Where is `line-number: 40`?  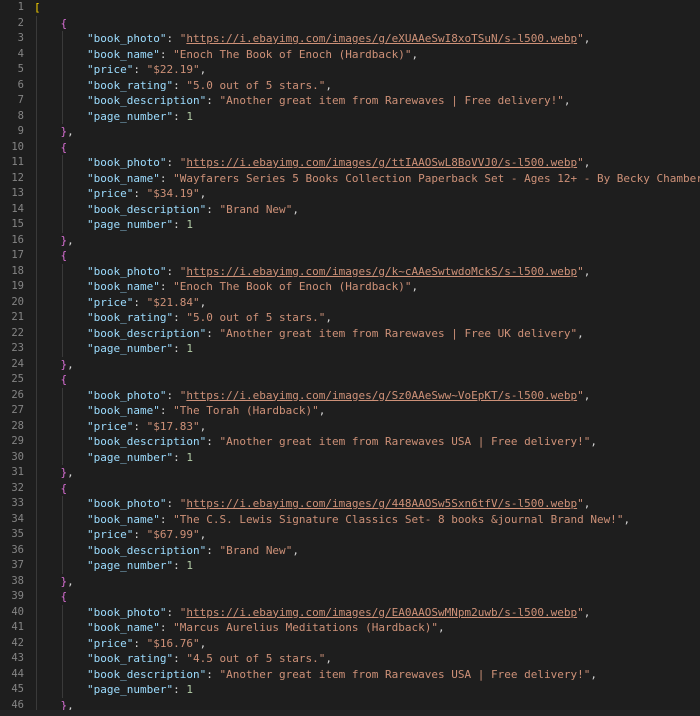 line-number: 40 is located at coordinates (17, 611).